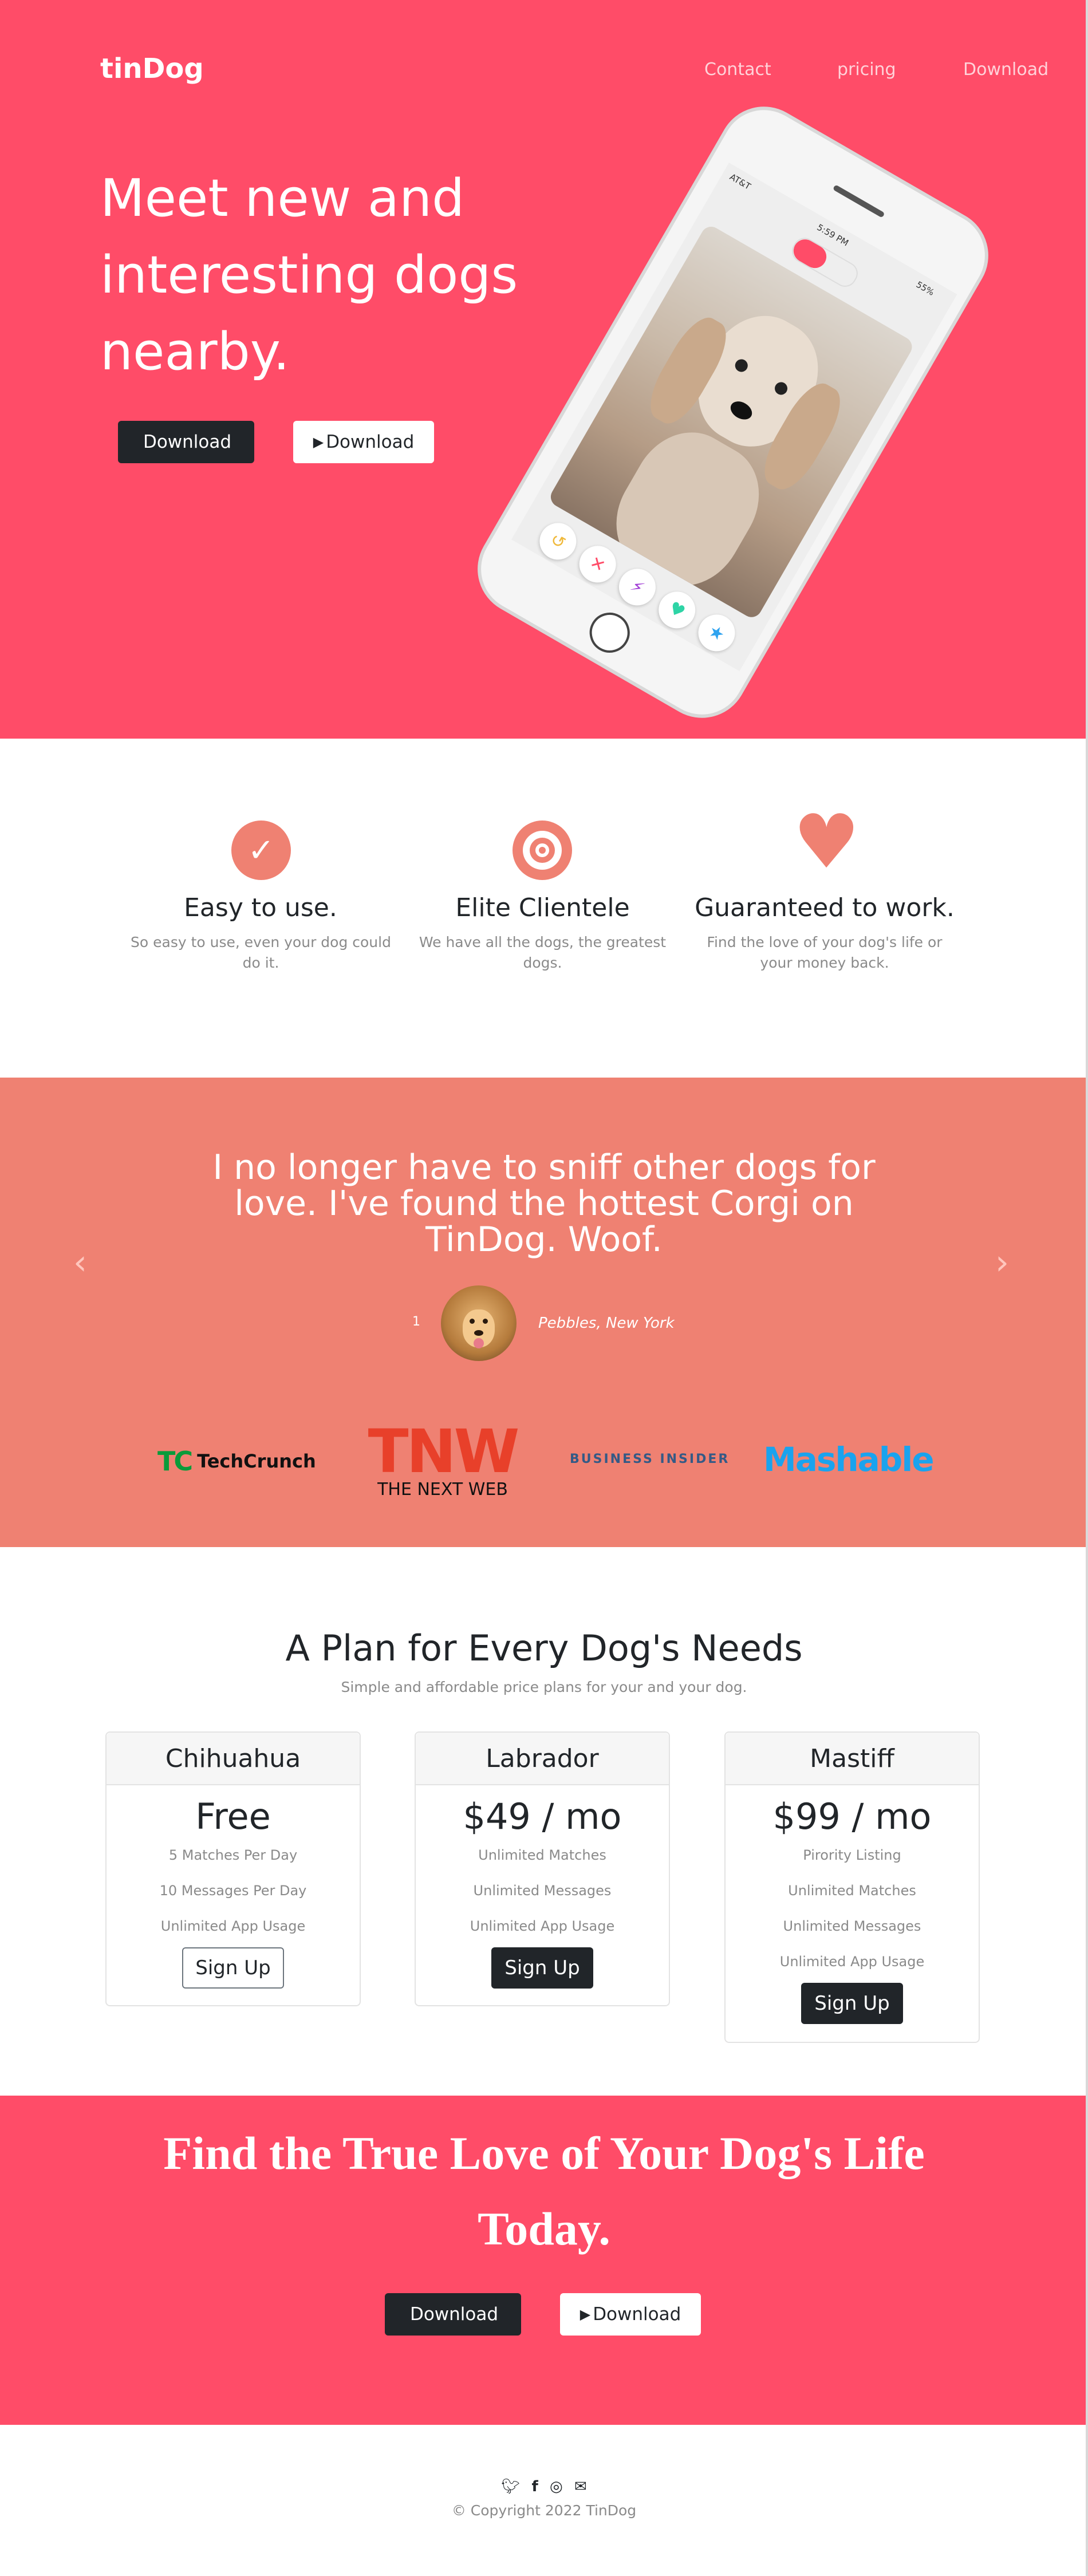 The image size is (1088, 2576). I want to click on phone-speaker, so click(858, 201).